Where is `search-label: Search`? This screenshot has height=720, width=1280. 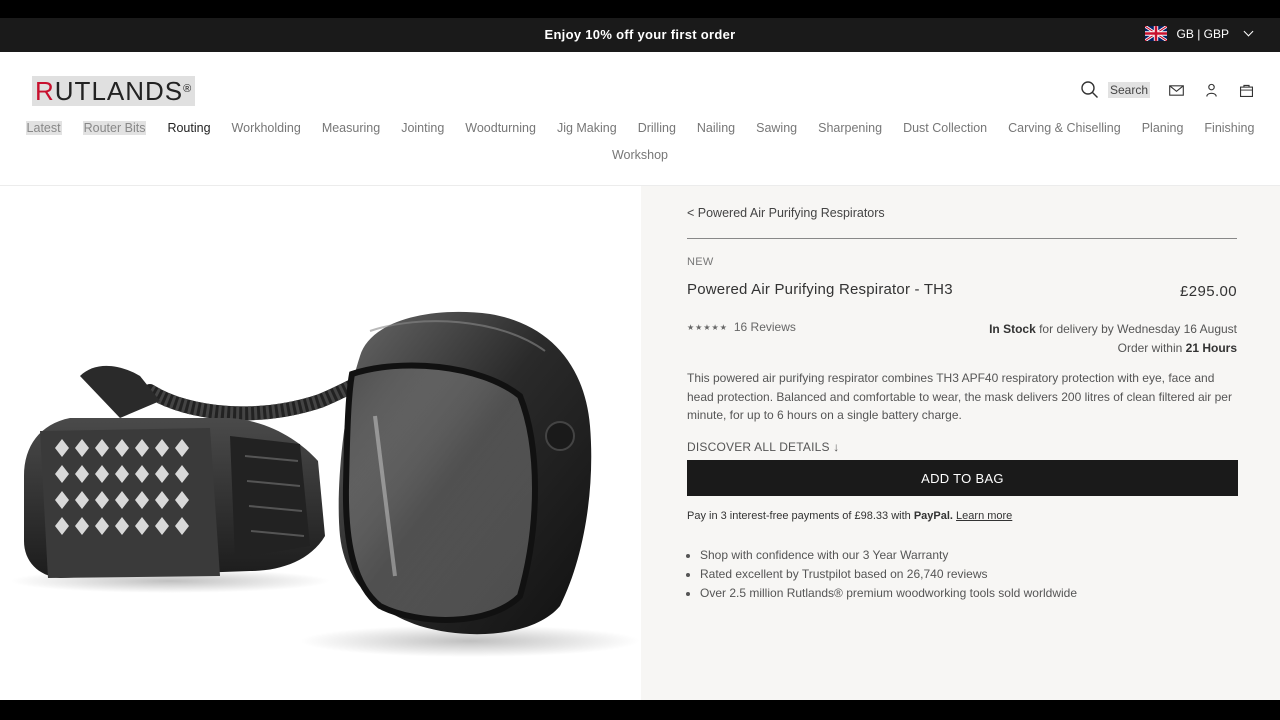 search-label: Search is located at coordinates (1128, 90).